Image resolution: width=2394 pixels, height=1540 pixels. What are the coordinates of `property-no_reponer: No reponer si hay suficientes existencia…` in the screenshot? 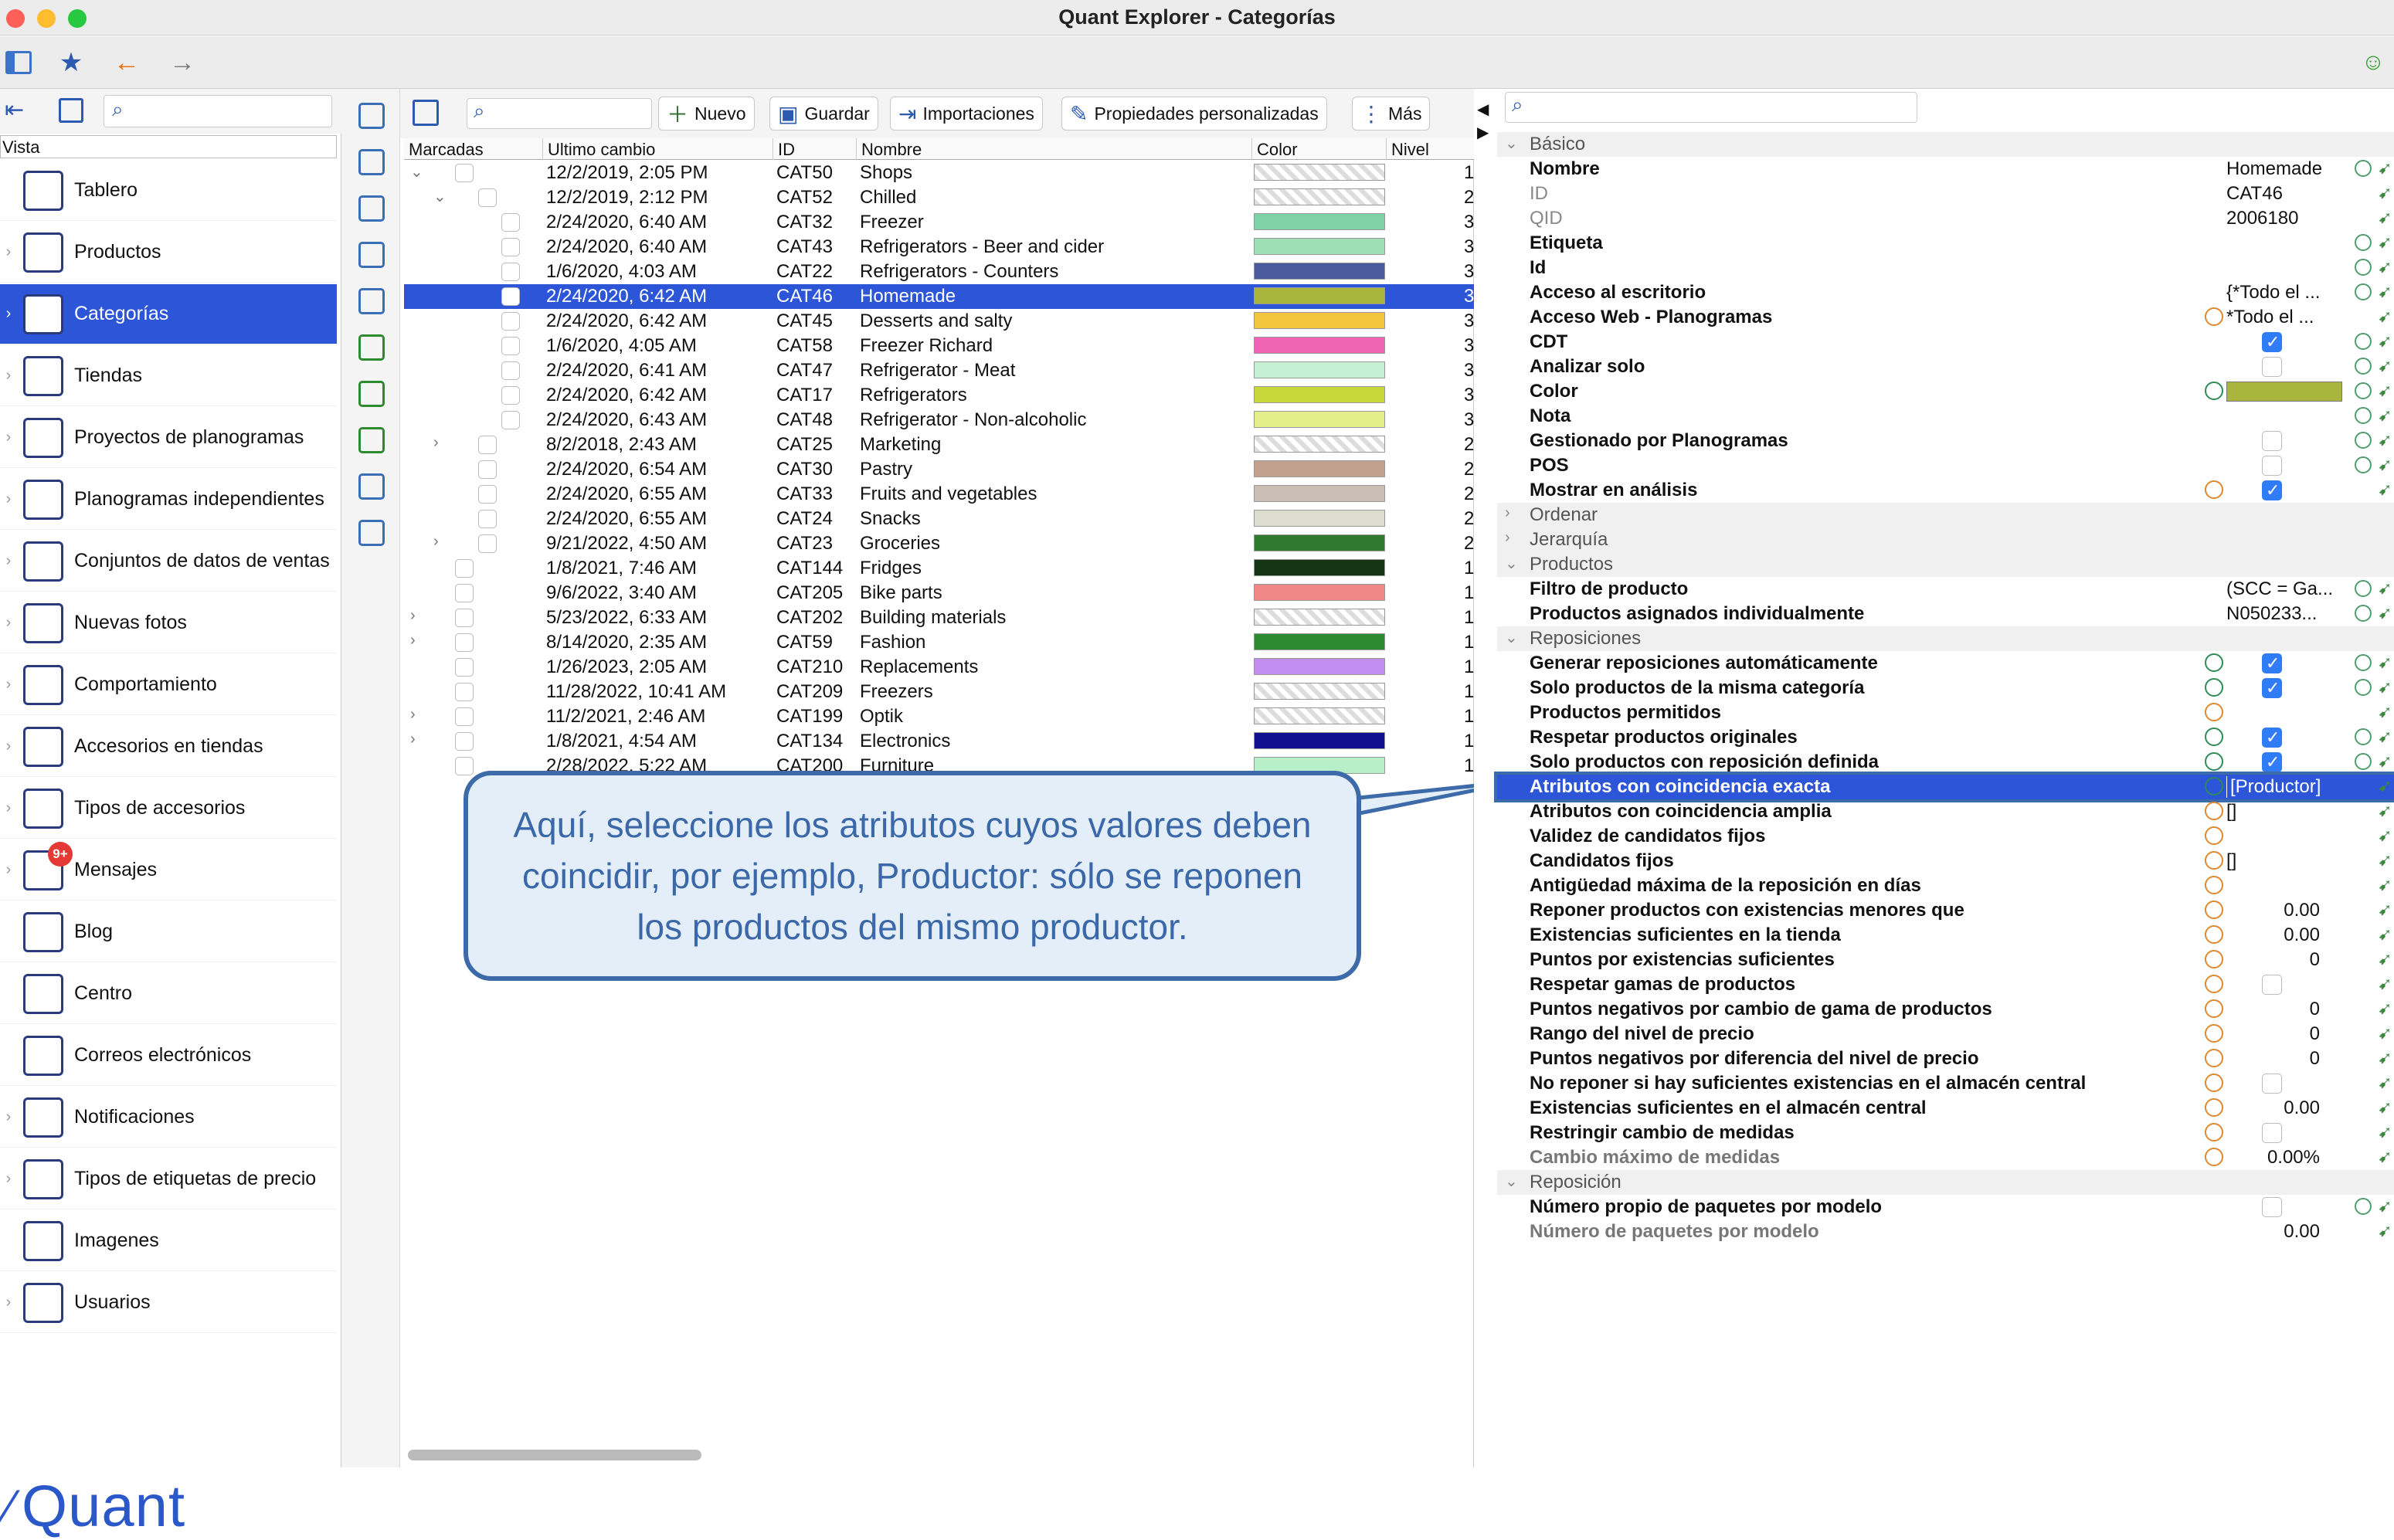 It's located at (1945, 1083).